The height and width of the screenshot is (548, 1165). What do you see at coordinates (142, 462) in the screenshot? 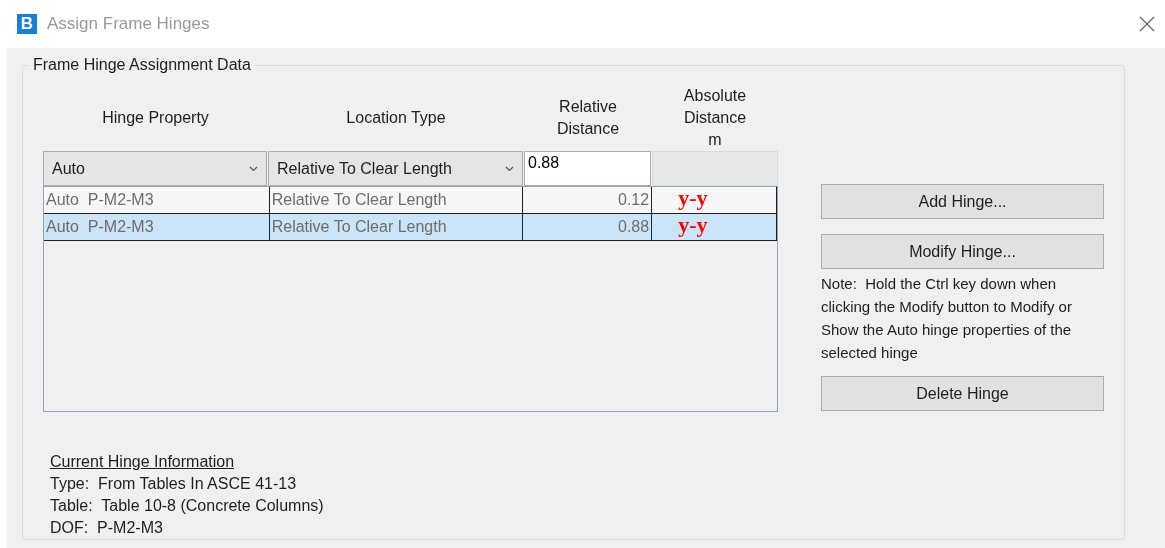
I see `info-heading: Current Hinge Information` at bounding box center [142, 462].